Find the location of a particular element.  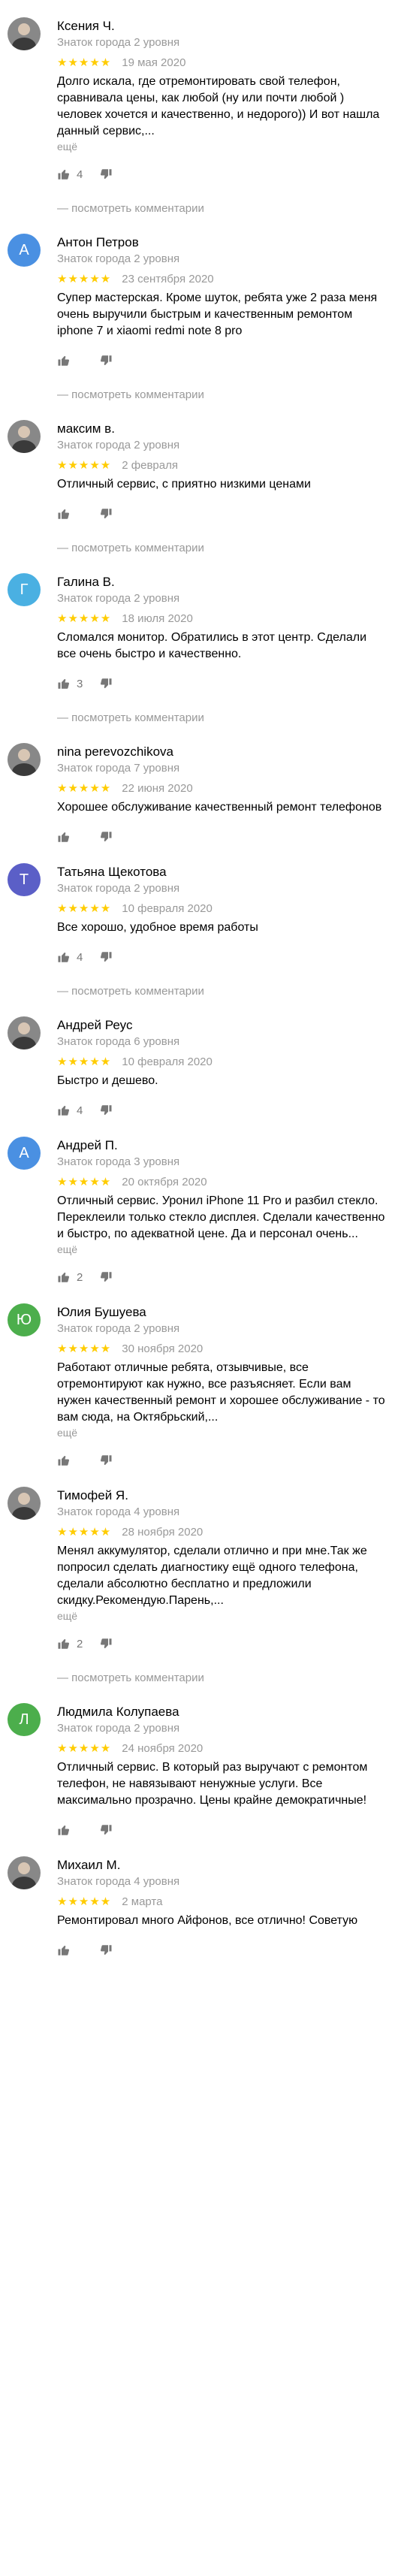

reviewer-name: Ксения Ч. is located at coordinates (222, 26).